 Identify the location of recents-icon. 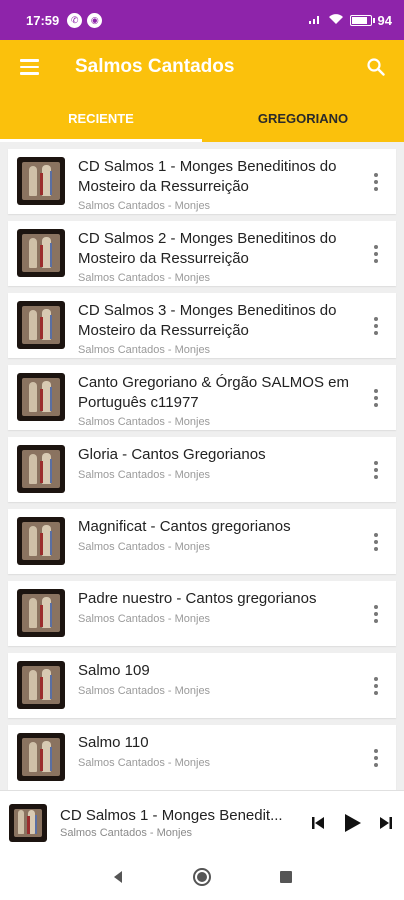
(286, 877).